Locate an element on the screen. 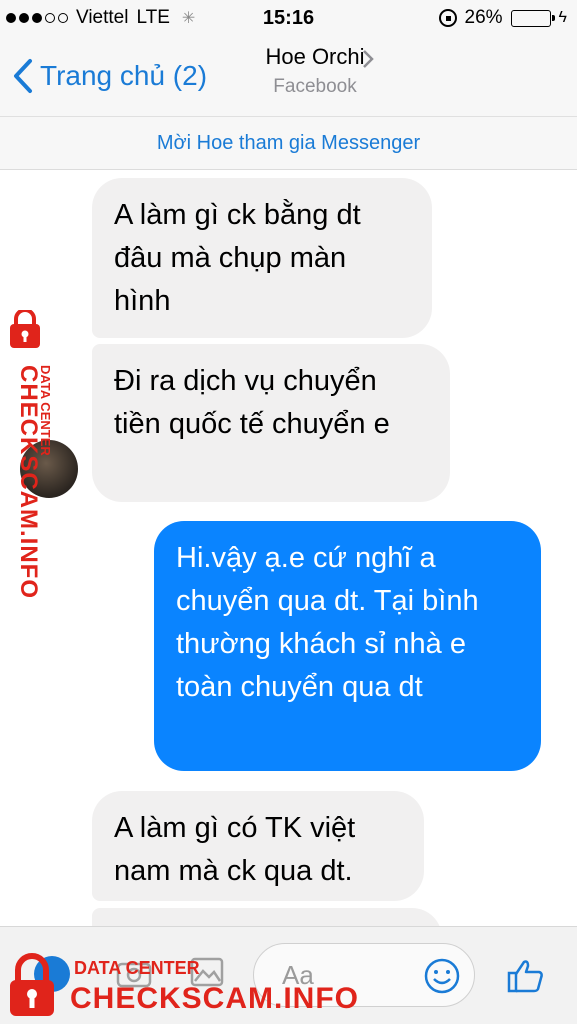  back-label: Trang chủ (2) is located at coordinates (124, 75).